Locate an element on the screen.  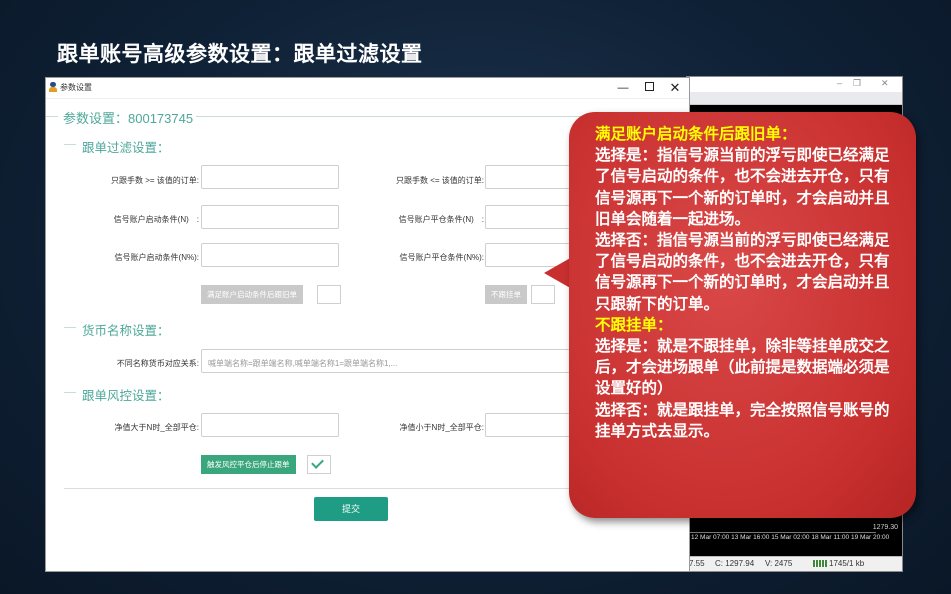
filter-section-legend: 跟单过滤设置： is located at coordinates (126, 148).